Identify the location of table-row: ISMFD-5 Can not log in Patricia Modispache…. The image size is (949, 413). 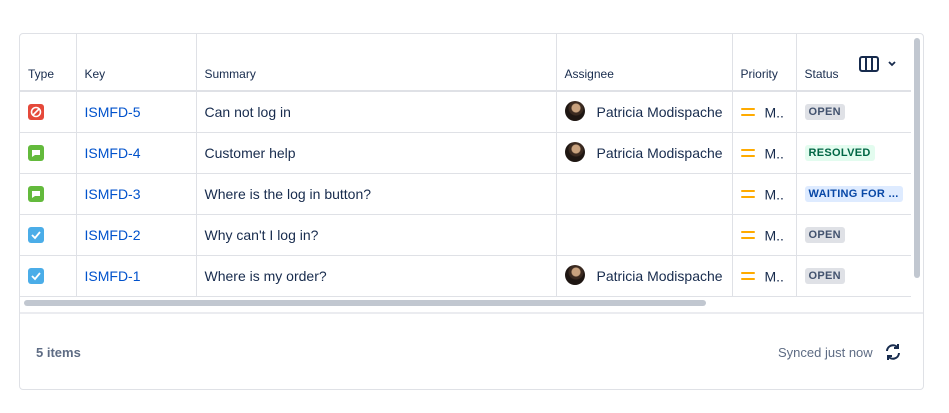
(465, 112).